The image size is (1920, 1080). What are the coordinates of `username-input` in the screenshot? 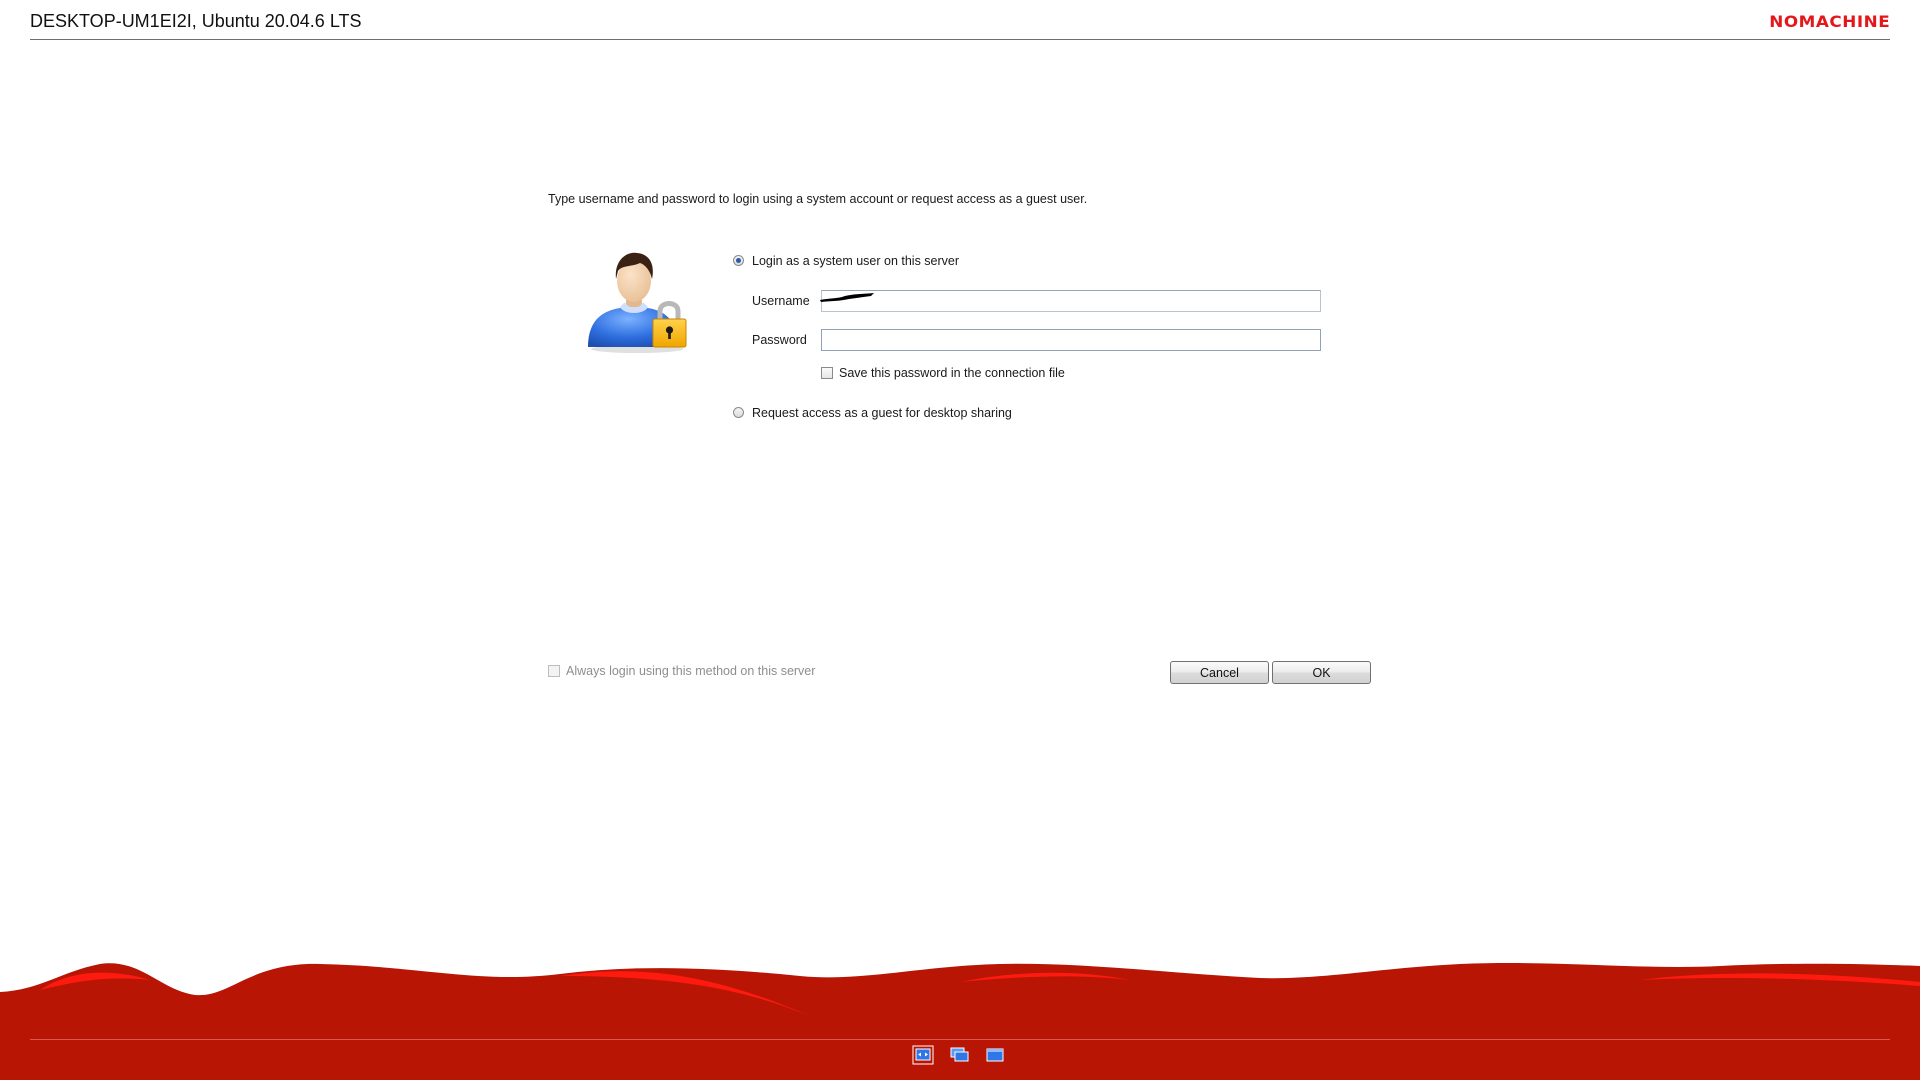 It's located at (1071, 301).